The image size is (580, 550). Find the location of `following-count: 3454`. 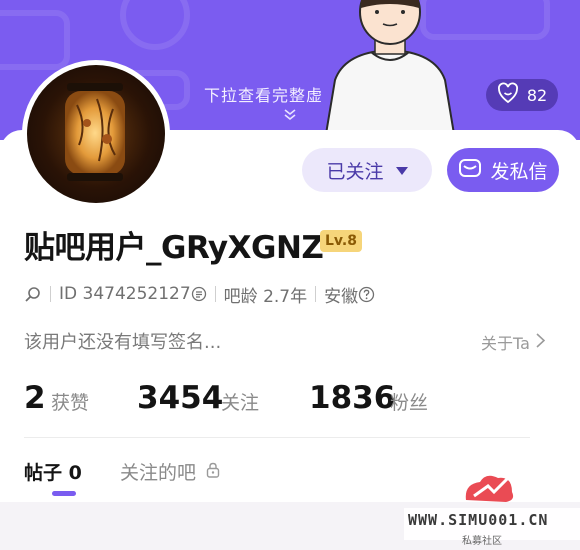

following-count: 3454 is located at coordinates (180, 398).